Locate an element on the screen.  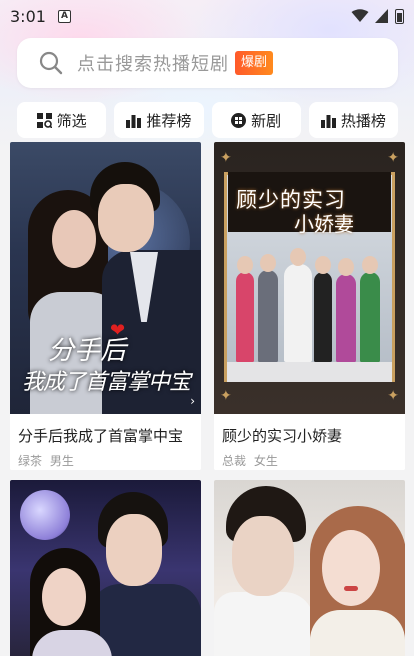
recommend-rank-button: 推荐榜 is located at coordinates (159, 120).